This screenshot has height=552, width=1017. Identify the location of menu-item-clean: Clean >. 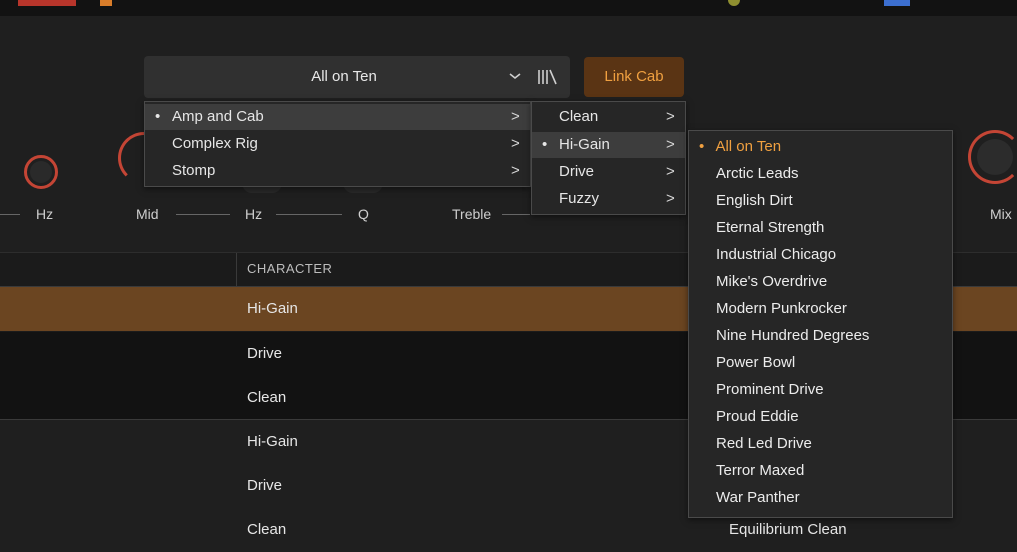
(608, 117).